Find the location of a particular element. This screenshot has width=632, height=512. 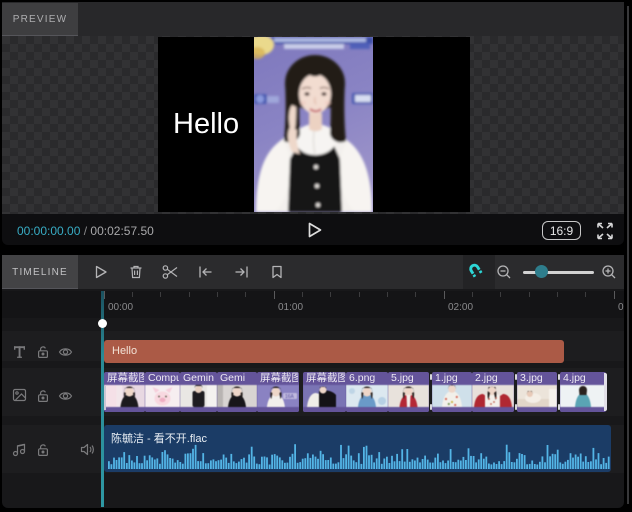

svg-text: 02:00 is located at coordinates (460, 307).